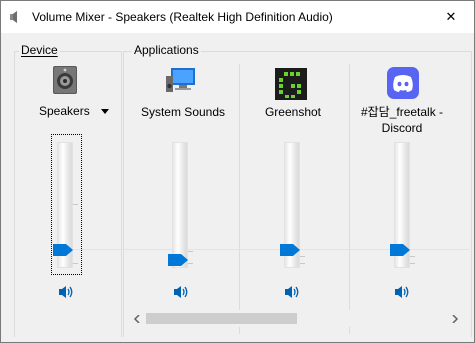  Describe the element at coordinates (221, 318) in the screenshot. I see `scrollbar-thumb` at that location.